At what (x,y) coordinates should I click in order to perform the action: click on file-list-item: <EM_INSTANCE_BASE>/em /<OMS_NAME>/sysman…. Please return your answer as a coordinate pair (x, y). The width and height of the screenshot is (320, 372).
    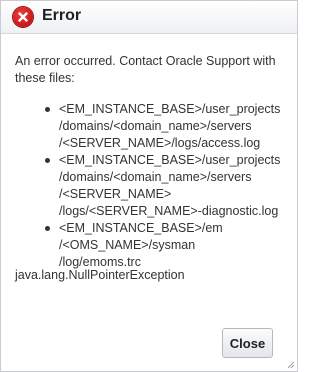
    Looking at the image, I should click on (168, 245).